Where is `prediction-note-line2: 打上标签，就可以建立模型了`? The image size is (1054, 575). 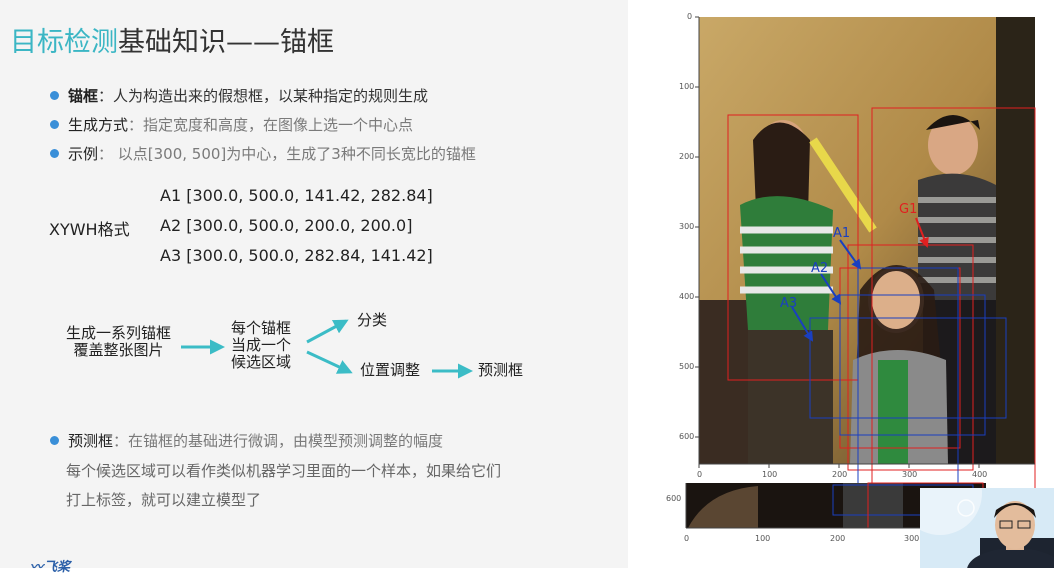 prediction-note-line2: 打上标签，就可以建立模型了 is located at coordinates (164, 500).